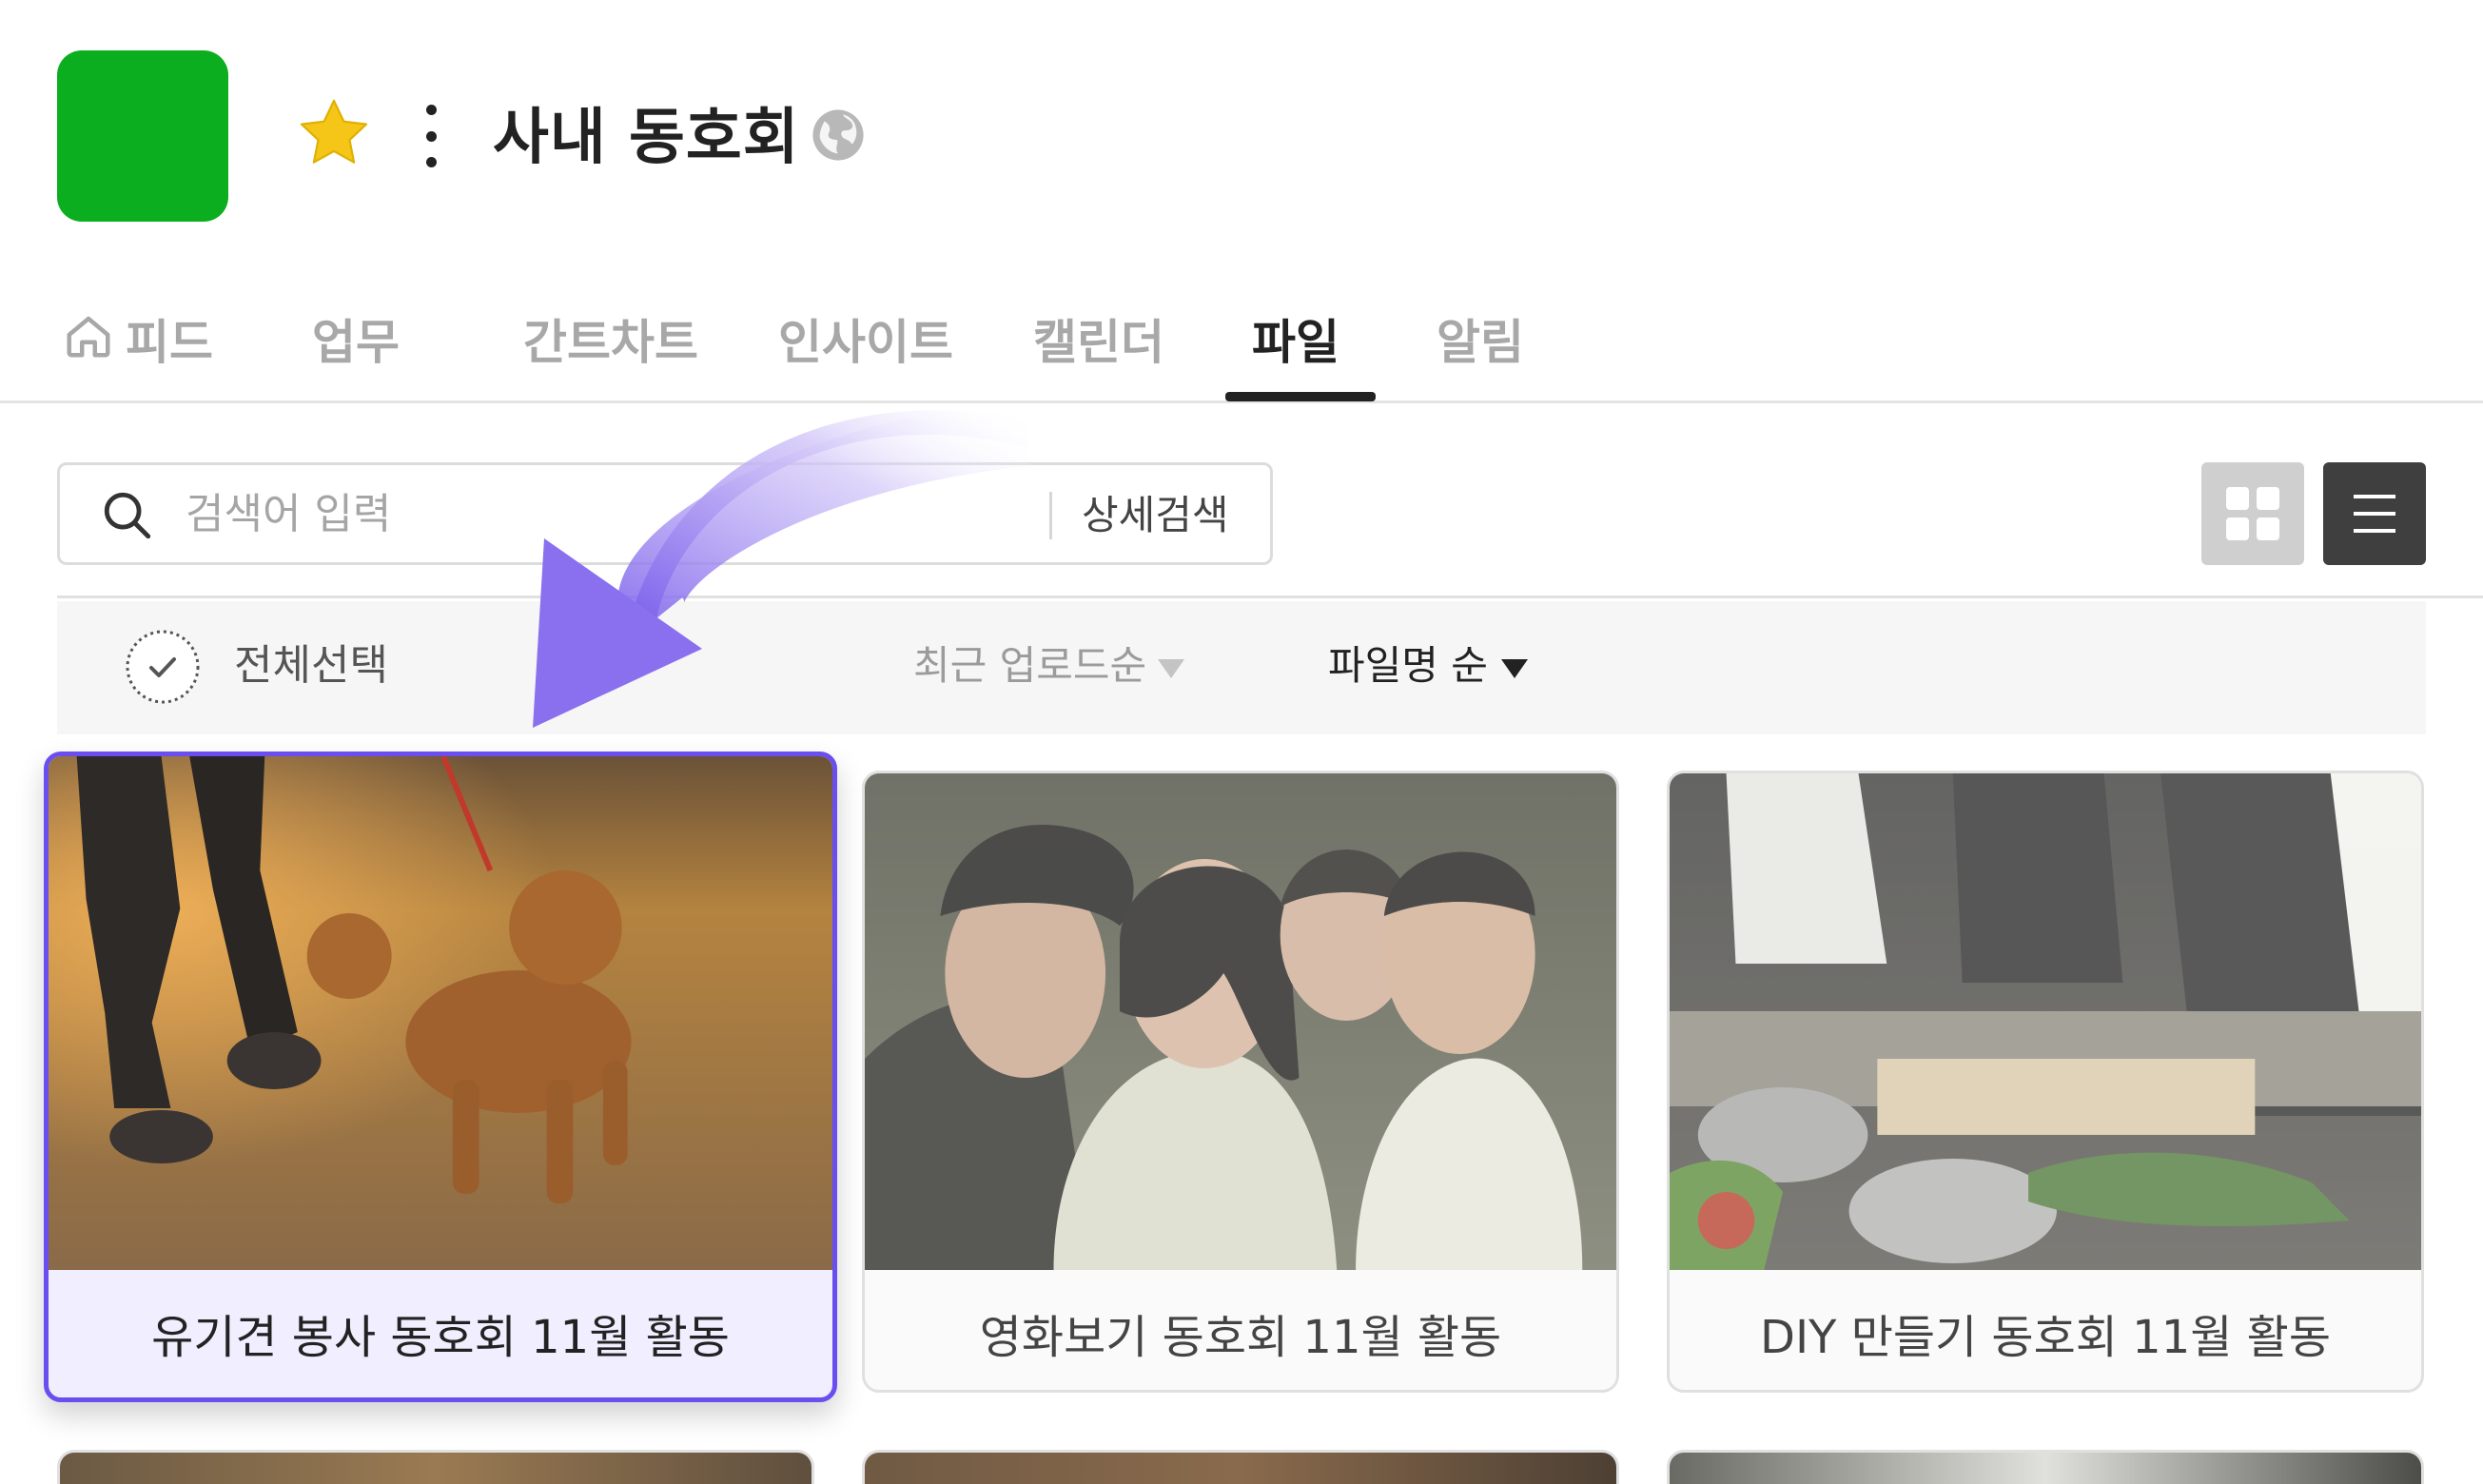 Image resolution: width=2483 pixels, height=1484 pixels. What do you see at coordinates (2045, 1337) in the screenshot?
I see `file-name: DIY 만들기 동호회 11월 활동` at bounding box center [2045, 1337].